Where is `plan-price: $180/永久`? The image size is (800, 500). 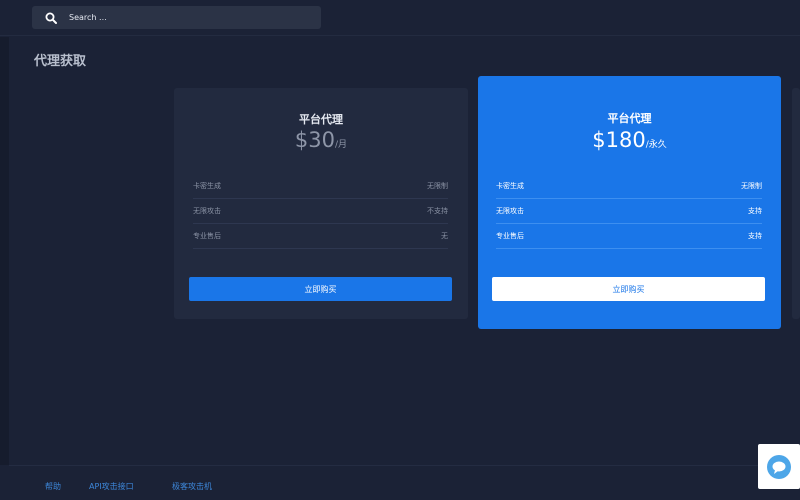 plan-price: $180/永久 is located at coordinates (629, 140).